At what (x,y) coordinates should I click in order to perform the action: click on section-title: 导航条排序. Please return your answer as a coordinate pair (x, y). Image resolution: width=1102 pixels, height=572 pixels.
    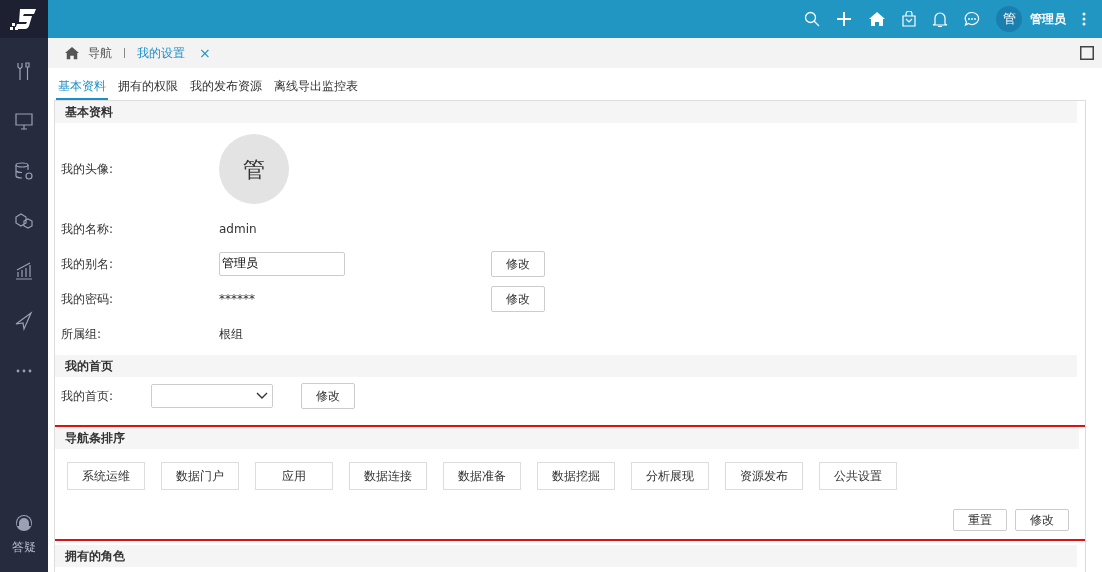
    Looking at the image, I should click on (95, 438).